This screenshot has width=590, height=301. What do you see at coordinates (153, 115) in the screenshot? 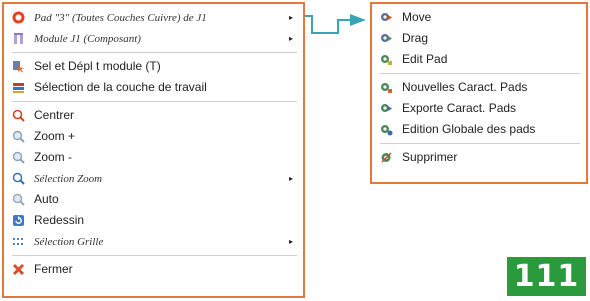
I see `menu-item-center: Centrer` at bounding box center [153, 115].